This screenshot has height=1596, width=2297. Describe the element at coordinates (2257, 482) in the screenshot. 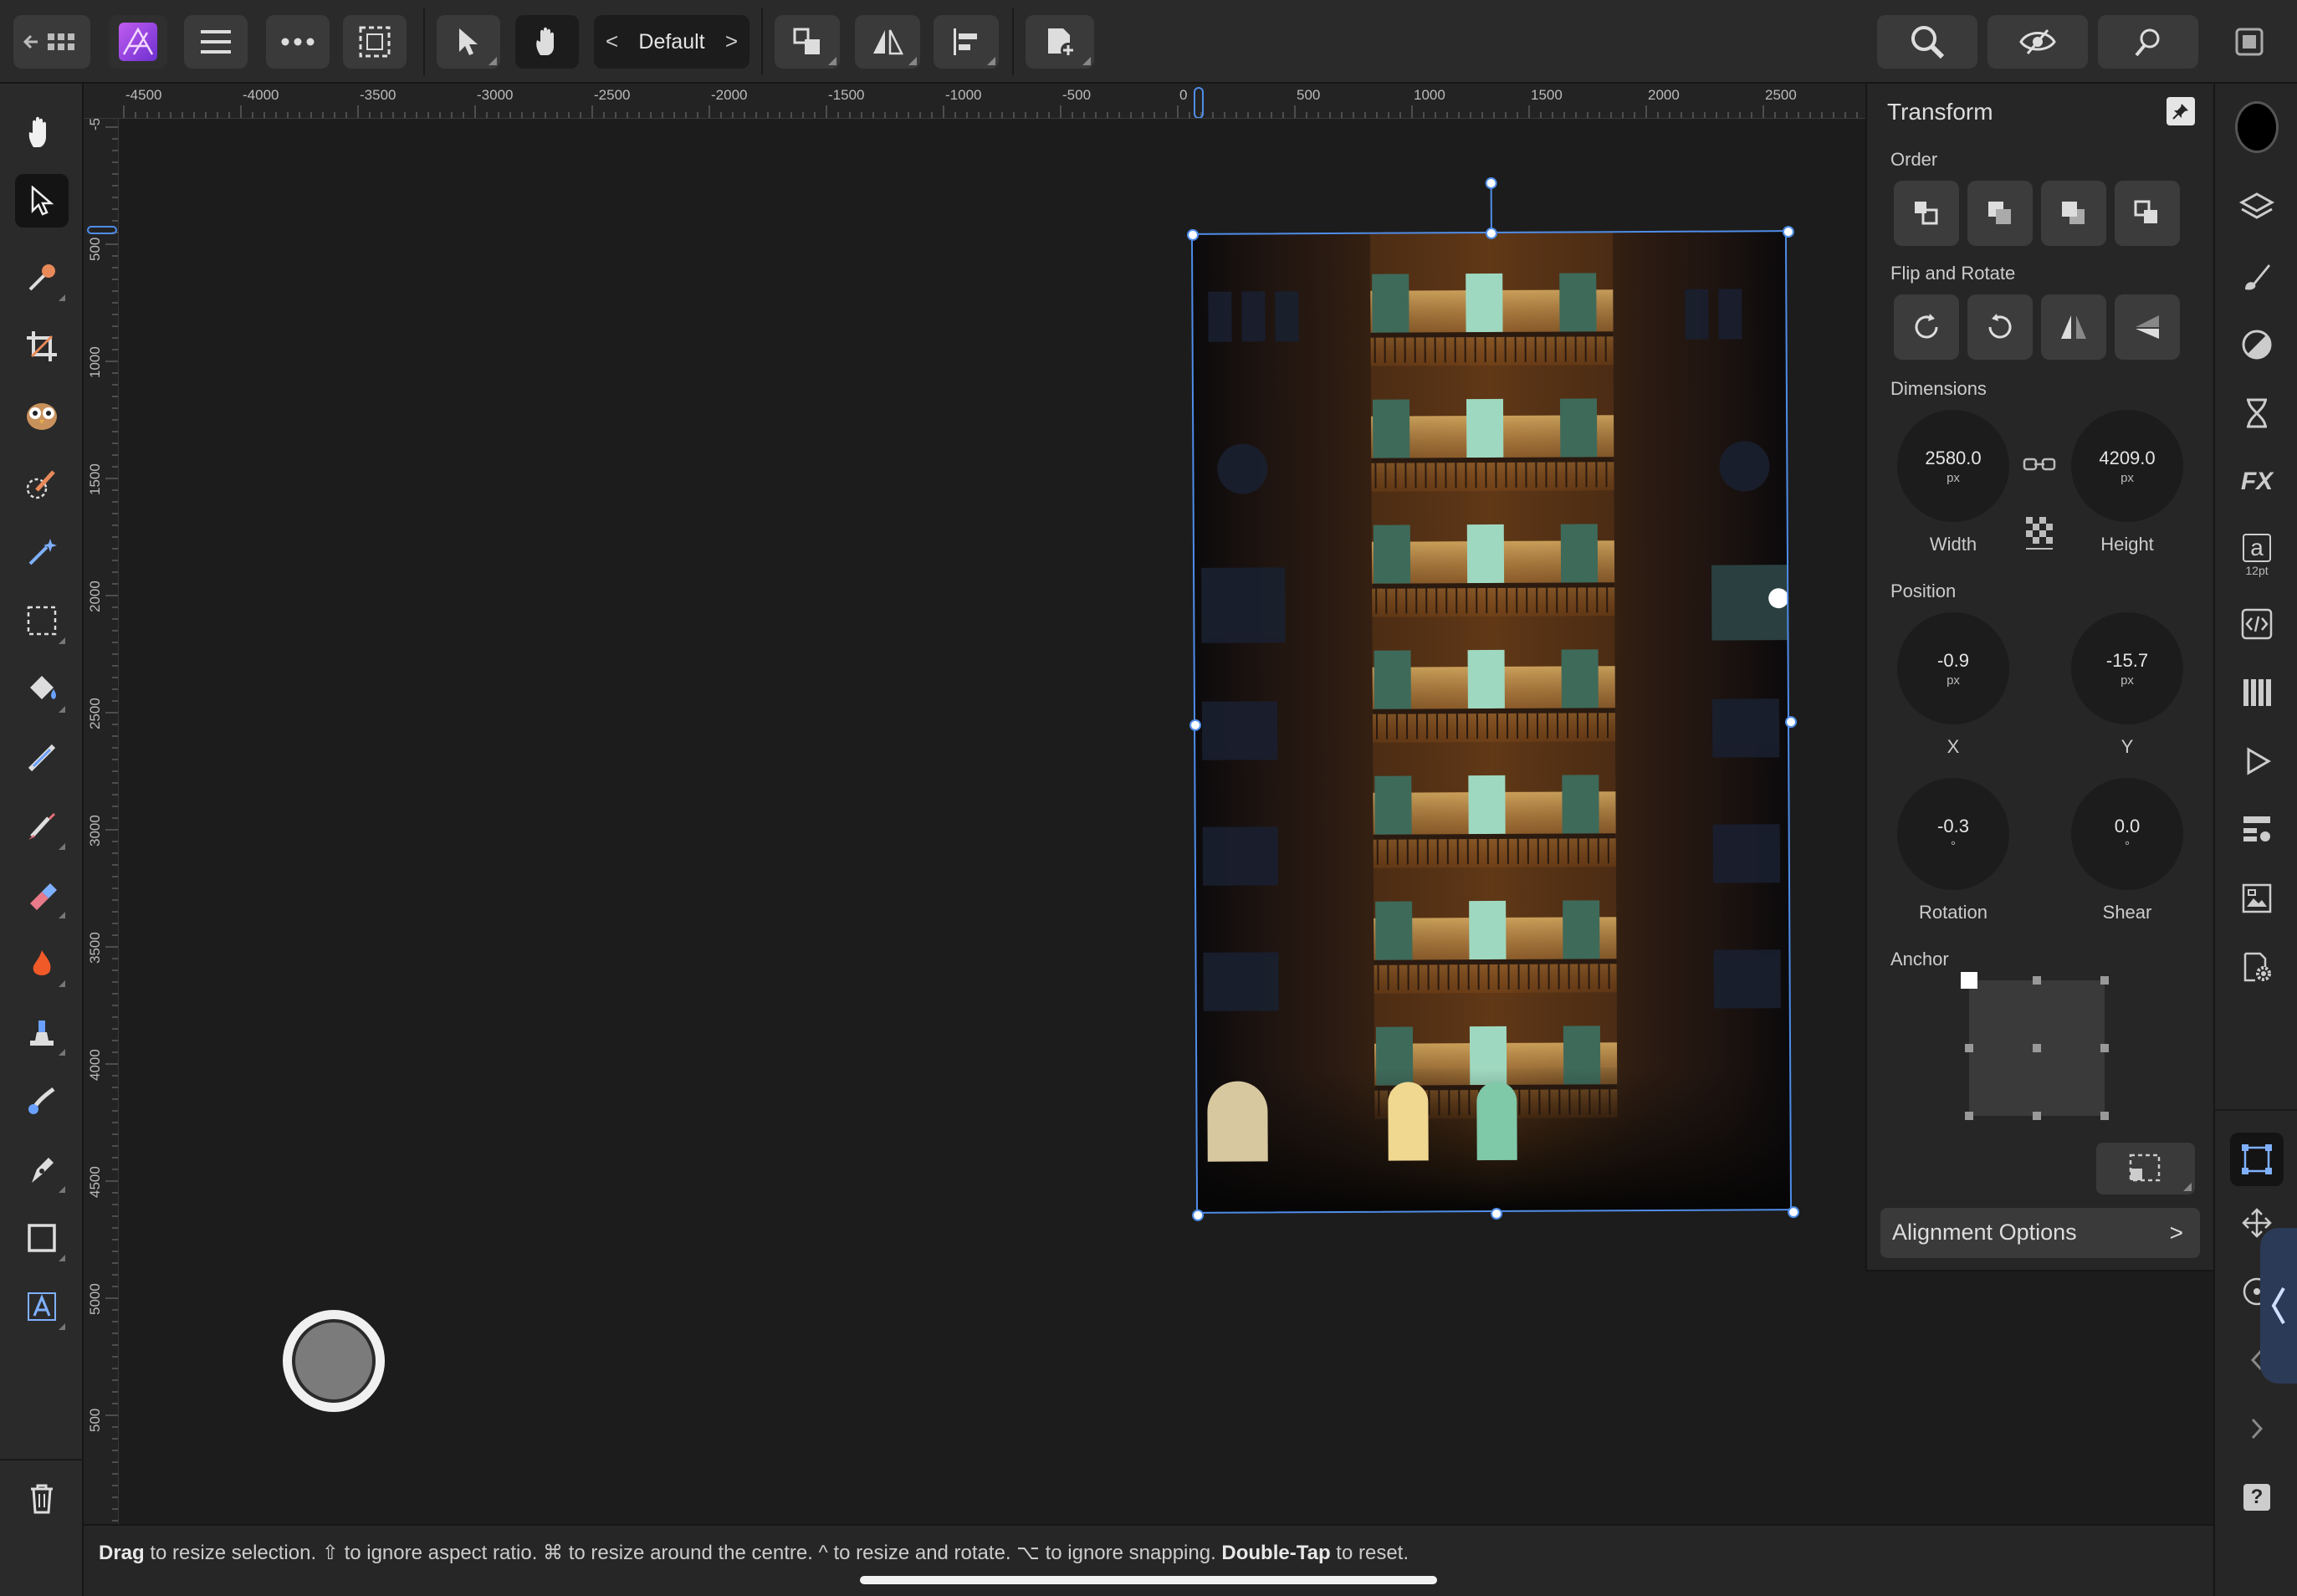

I see `effects-studio-button: FX` at that location.